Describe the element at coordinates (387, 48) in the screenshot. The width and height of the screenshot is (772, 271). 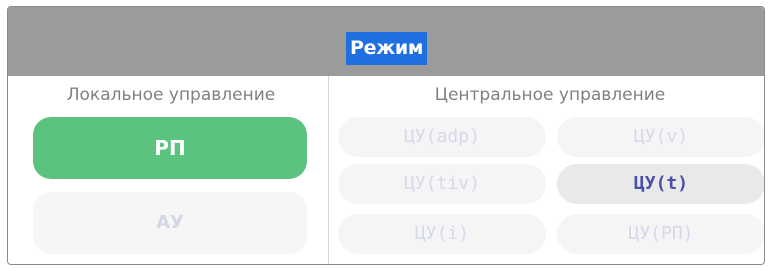
I see `panel-title: Режим` at that location.